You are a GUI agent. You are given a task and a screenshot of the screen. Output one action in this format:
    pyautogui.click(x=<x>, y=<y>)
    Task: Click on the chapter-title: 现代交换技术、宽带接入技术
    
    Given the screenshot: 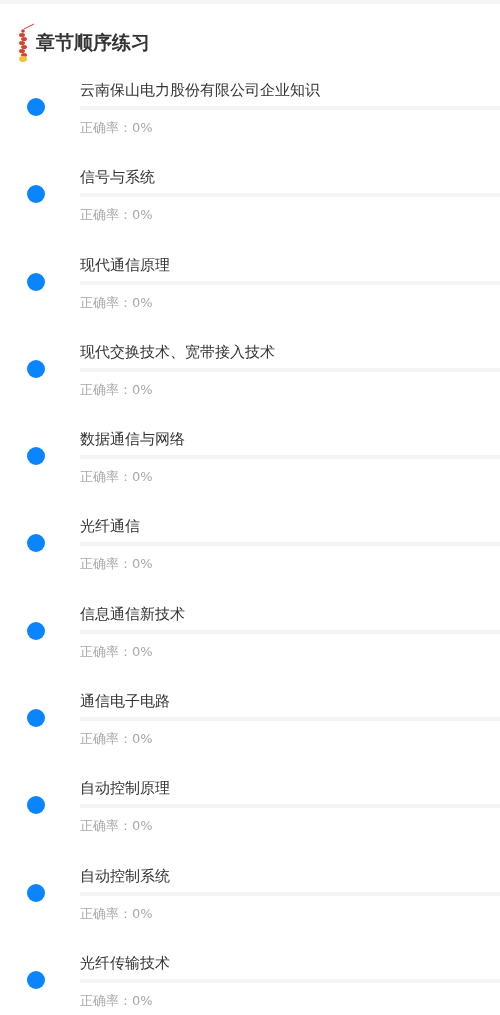 What is the action you would take?
    pyautogui.click(x=290, y=351)
    